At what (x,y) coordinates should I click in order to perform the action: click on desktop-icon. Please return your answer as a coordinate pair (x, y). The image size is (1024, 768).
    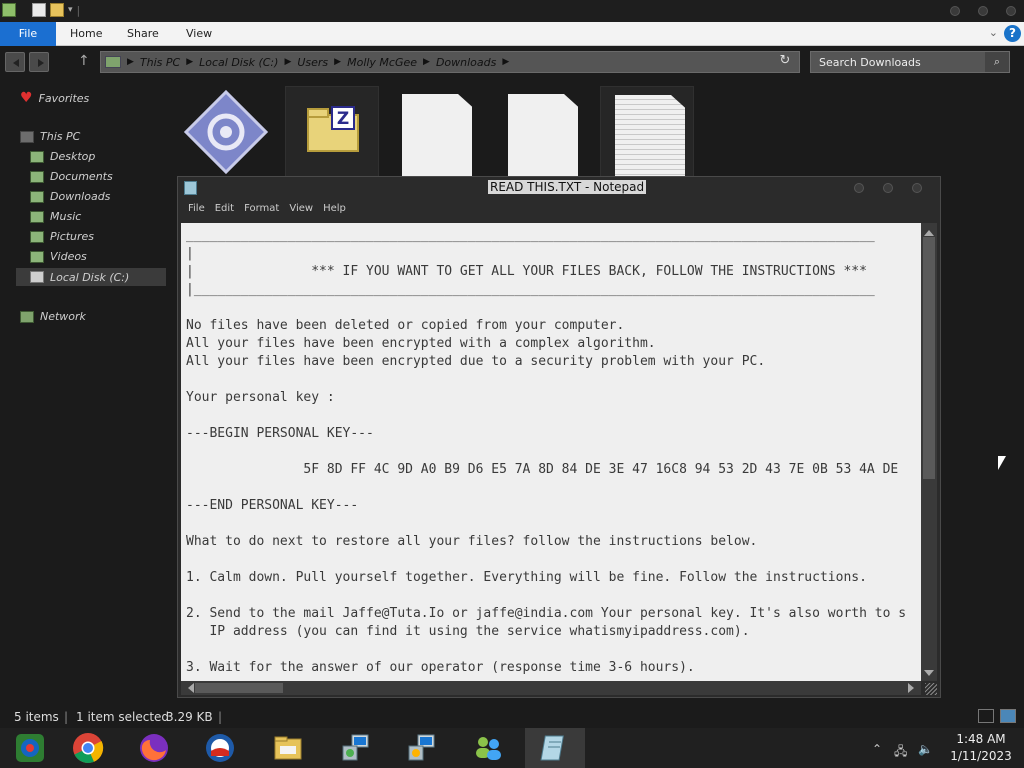
    Looking at the image, I should click on (37, 156).